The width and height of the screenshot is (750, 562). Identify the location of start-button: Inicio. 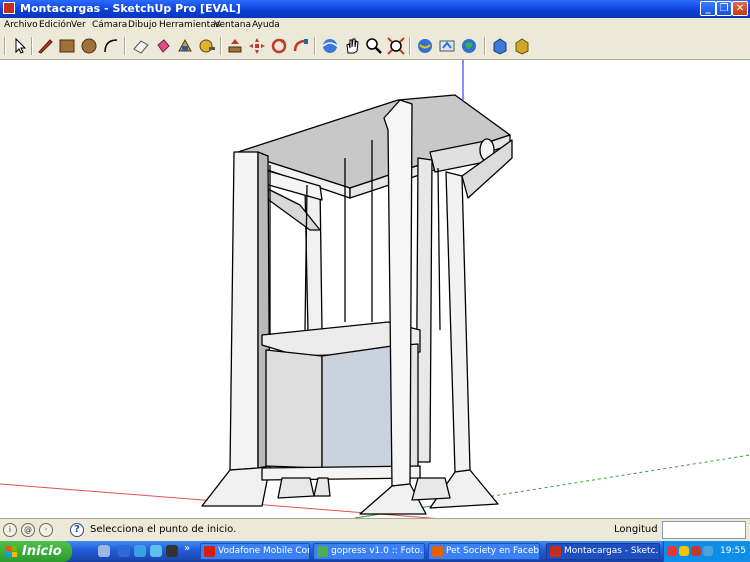
(36, 551).